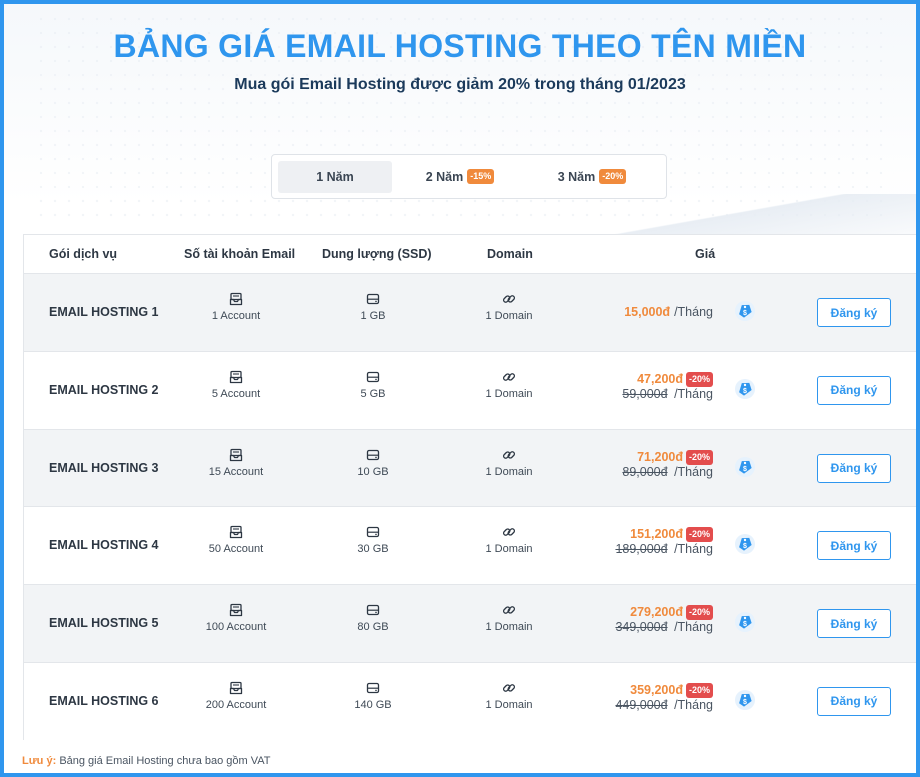 The height and width of the screenshot is (777, 920). I want to click on plan-name: EMAIL HOSTING 1, so click(104, 312).